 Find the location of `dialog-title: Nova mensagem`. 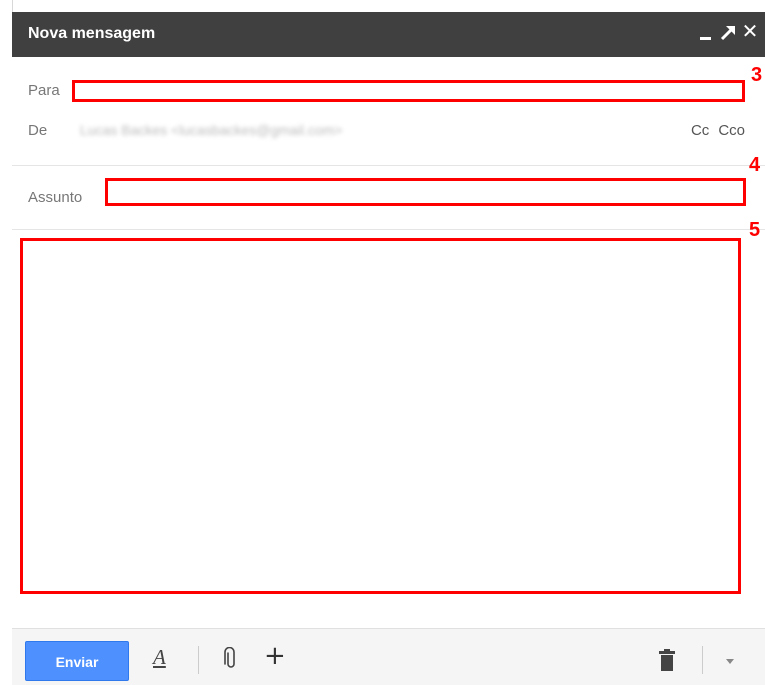

dialog-title: Nova mensagem is located at coordinates (92, 33).